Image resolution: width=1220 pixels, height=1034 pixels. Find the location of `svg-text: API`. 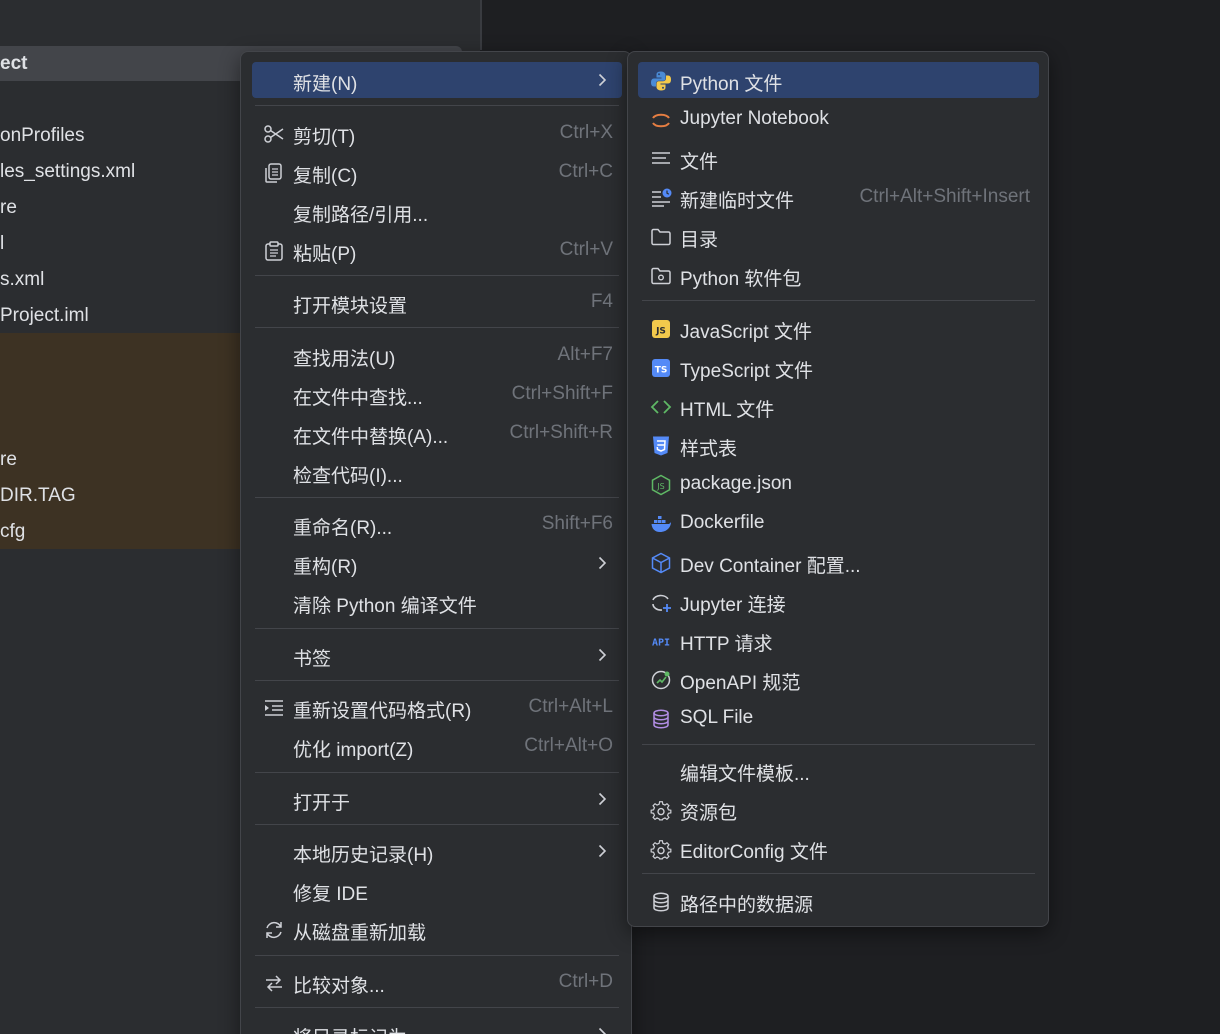

svg-text: API is located at coordinates (661, 643).